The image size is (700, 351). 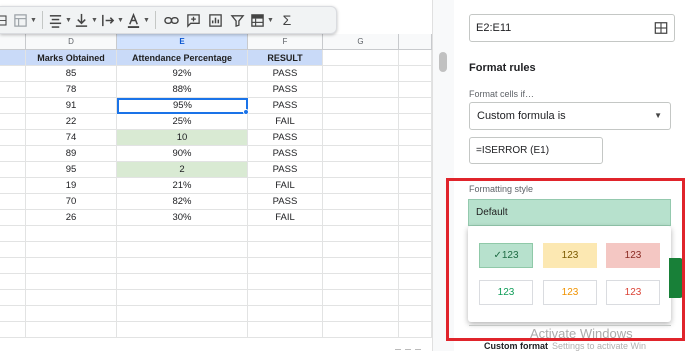 What do you see at coordinates (71, 122) in the screenshot?
I see `cell-marks: 22` at bounding box center [71, 122].